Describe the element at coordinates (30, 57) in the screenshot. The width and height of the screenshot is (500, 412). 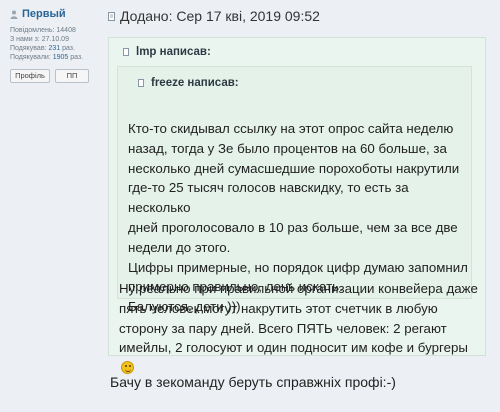
I see `stat-label: Подякували:` at that location.